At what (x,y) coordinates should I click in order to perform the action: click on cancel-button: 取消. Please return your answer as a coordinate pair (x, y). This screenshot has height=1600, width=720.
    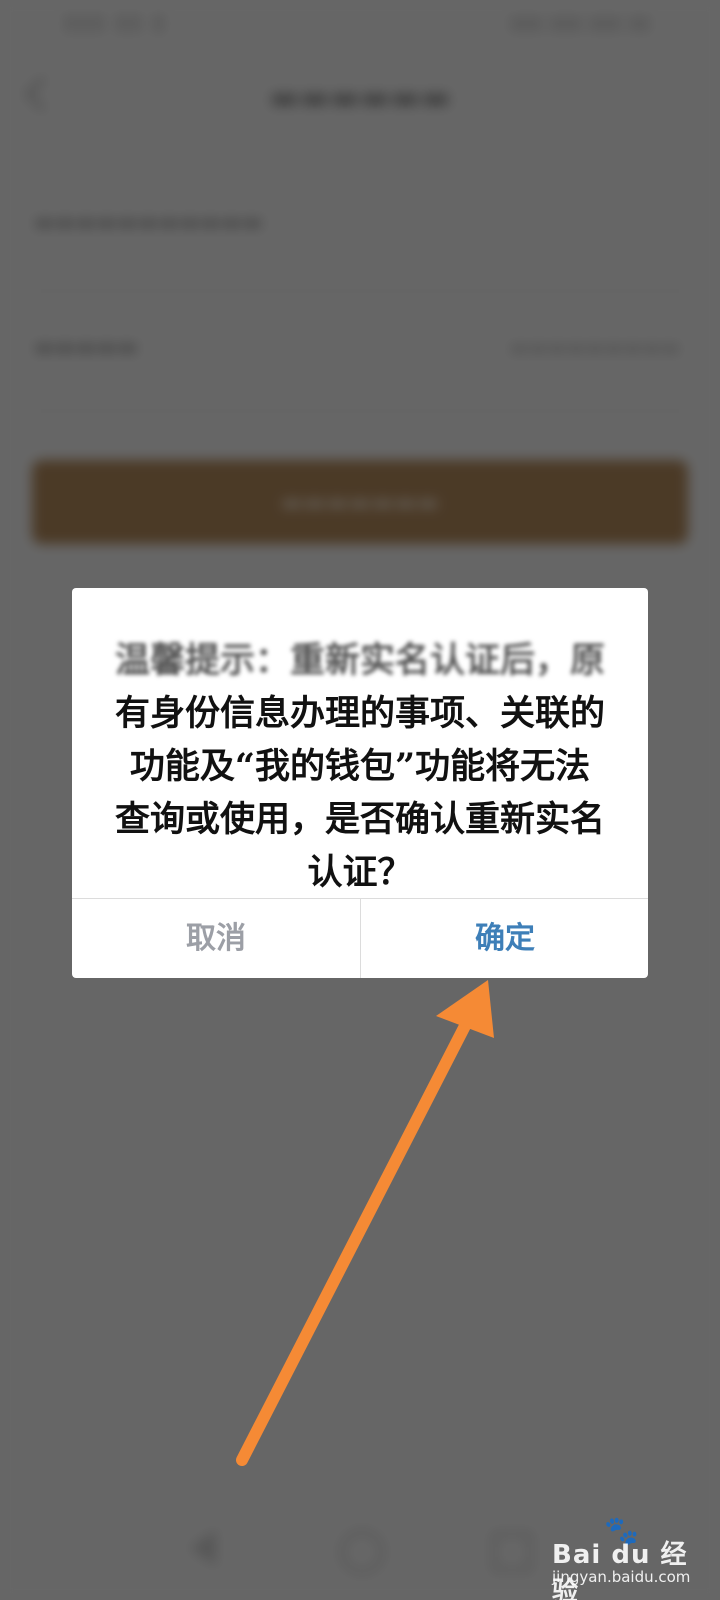
    Looking at the image, I should click on (216, 938).